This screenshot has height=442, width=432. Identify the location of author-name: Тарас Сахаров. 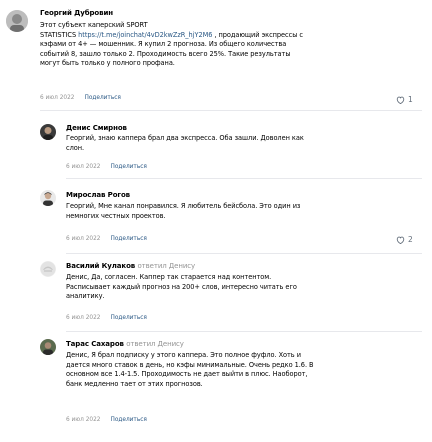
(95, 344).